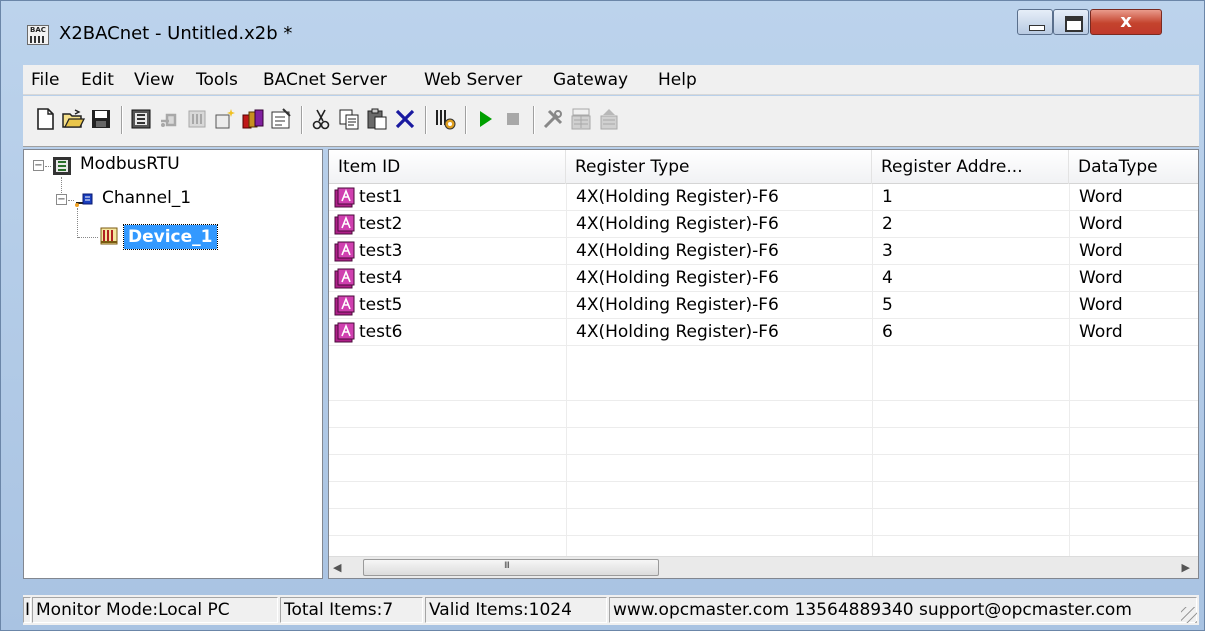 This screenshot has width=1205, height=631. I want to click on close-button: x, so click(1126, 22).